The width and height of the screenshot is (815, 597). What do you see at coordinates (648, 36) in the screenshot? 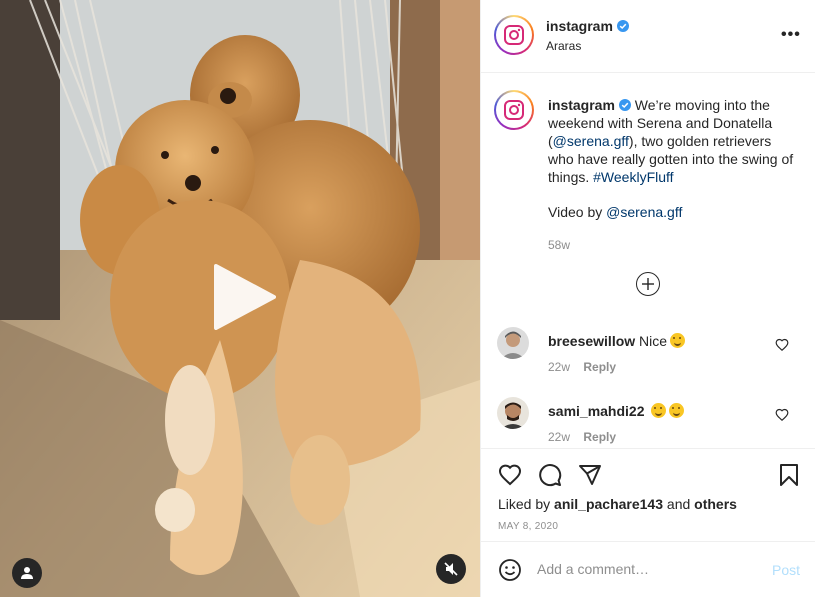
I see `post-header: instagram Araras •••` at bounding box center [648, 36].